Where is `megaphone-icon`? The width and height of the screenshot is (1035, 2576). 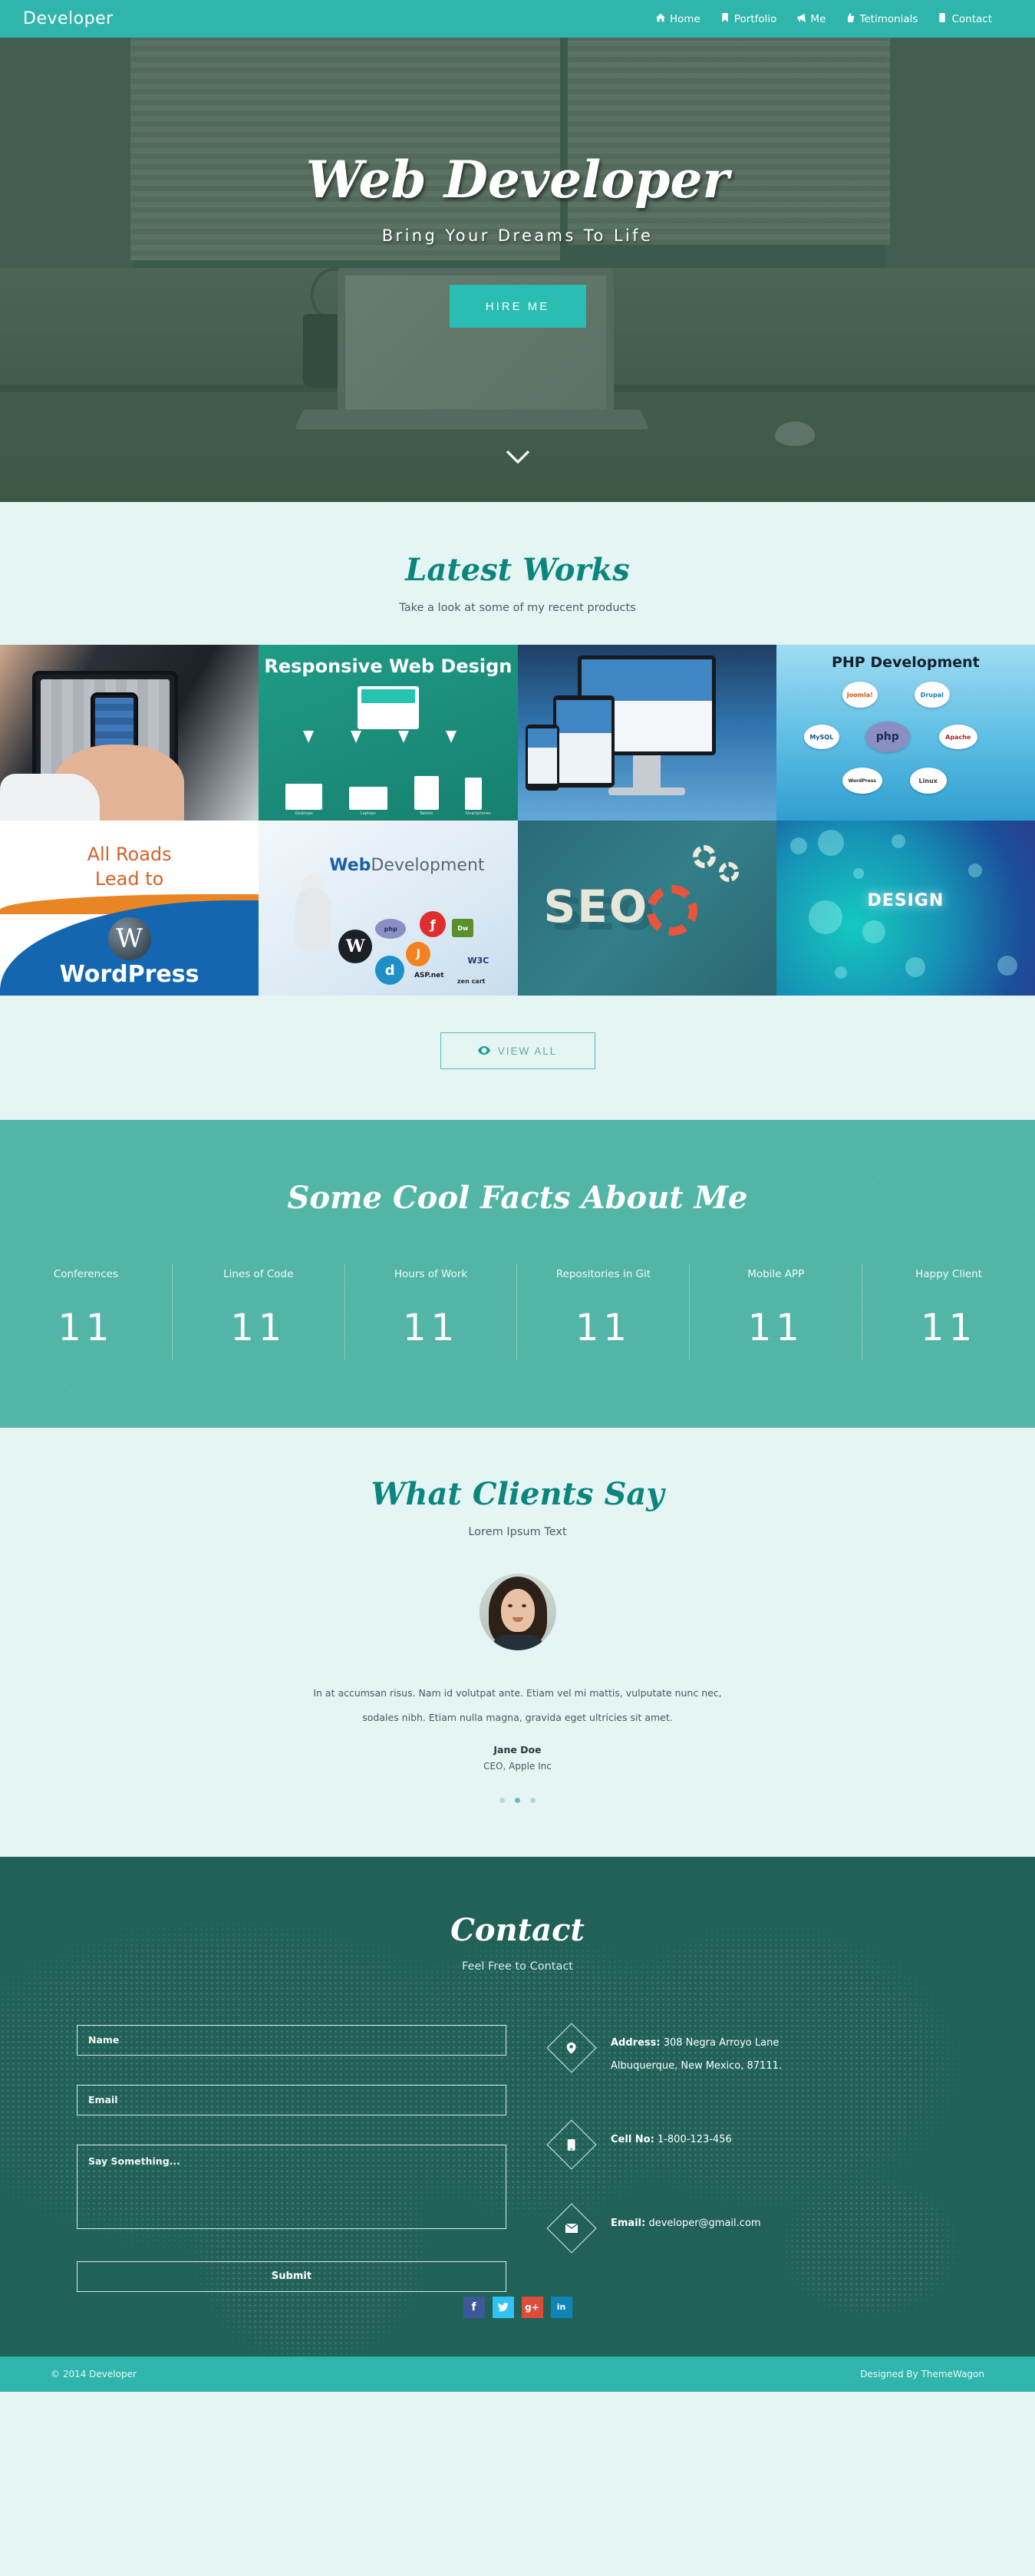
megaphone-icon is located at coordinates (801, 19).